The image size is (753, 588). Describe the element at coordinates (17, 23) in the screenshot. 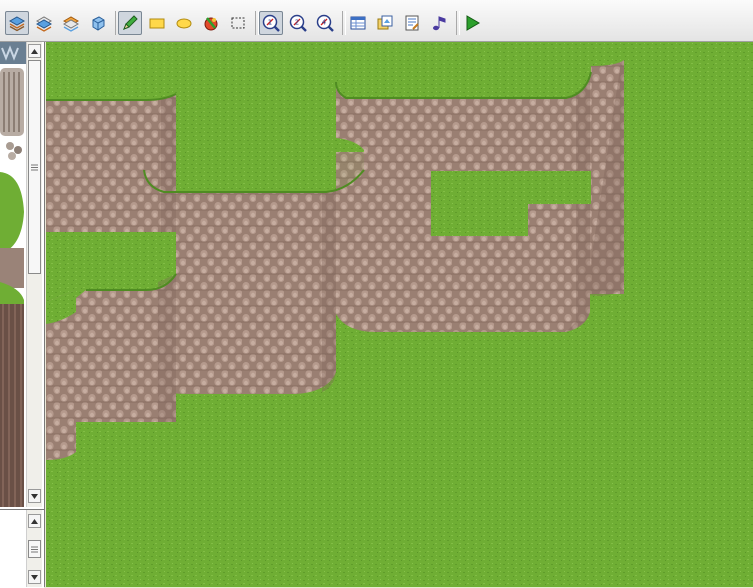

I see `layer-1-icon` at that location.